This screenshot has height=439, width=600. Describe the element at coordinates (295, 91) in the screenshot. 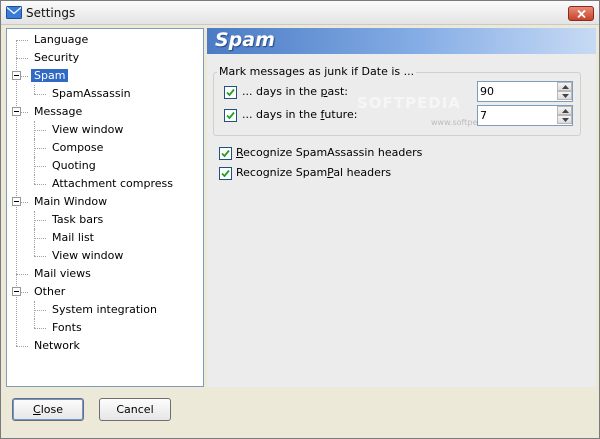

I see `past-days-label: ... days in the past:` at that location.